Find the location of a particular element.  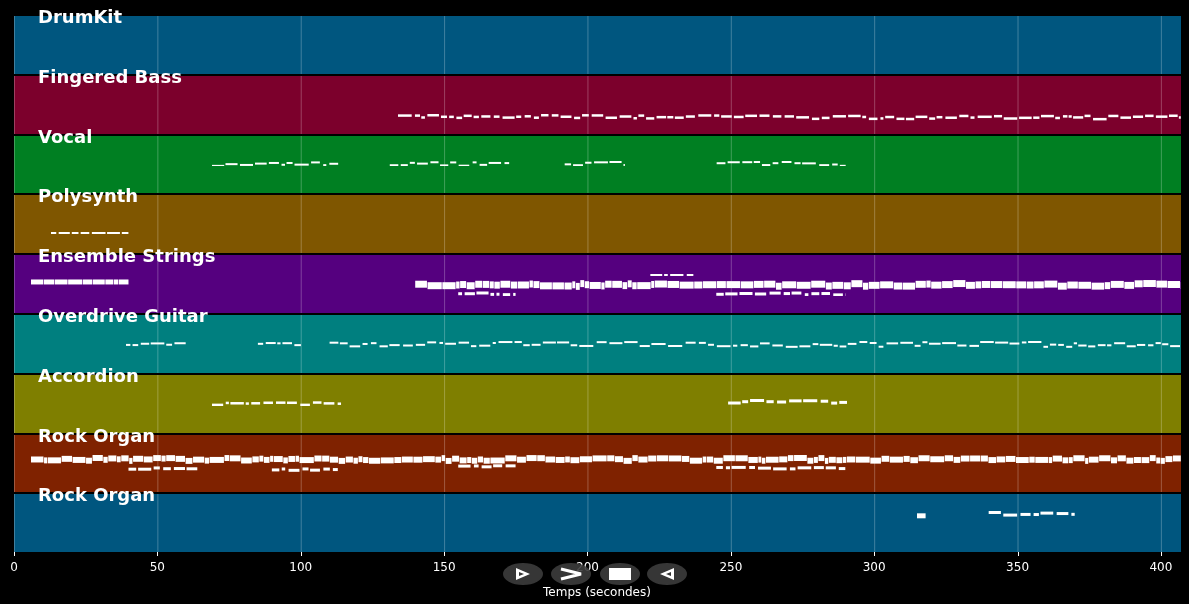

axis-tick-label: 50 is located at coordinates (157, 567).